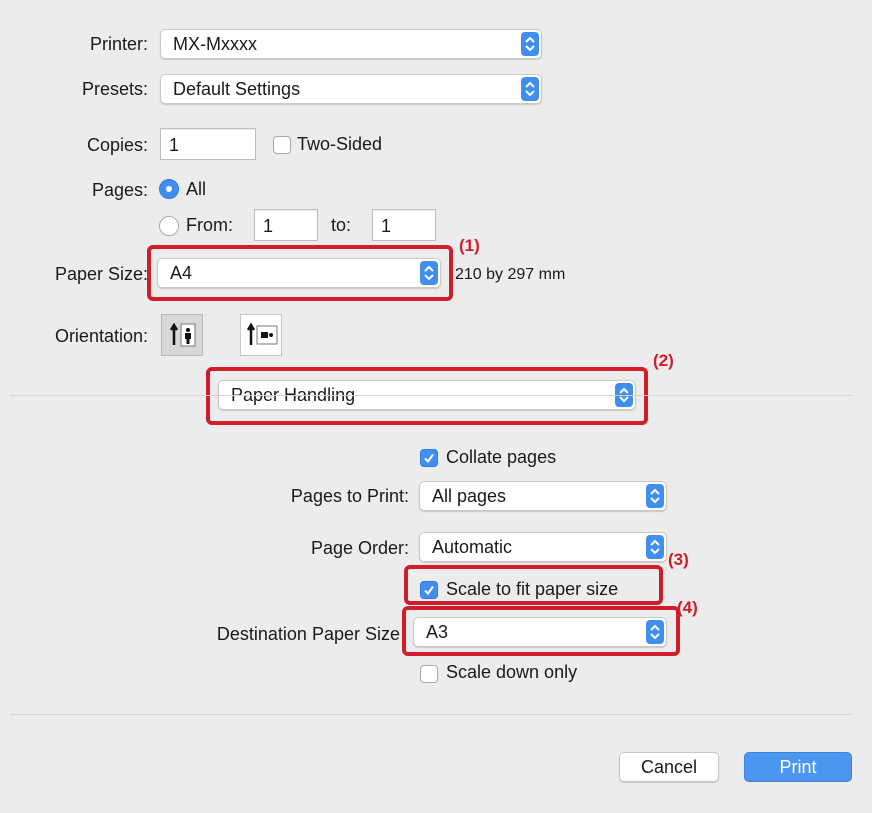  What do you see at coordinates (501, 457) in the screenshot?
I see `collate-label: Collate pages` at bounding box center [501, 457].